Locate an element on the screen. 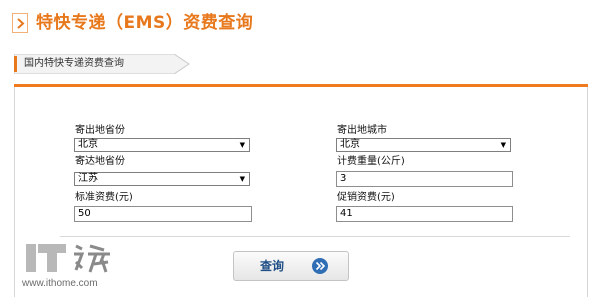  section-tab-label: 国内特快专递资费查询 is located at coordinates (74, 63).